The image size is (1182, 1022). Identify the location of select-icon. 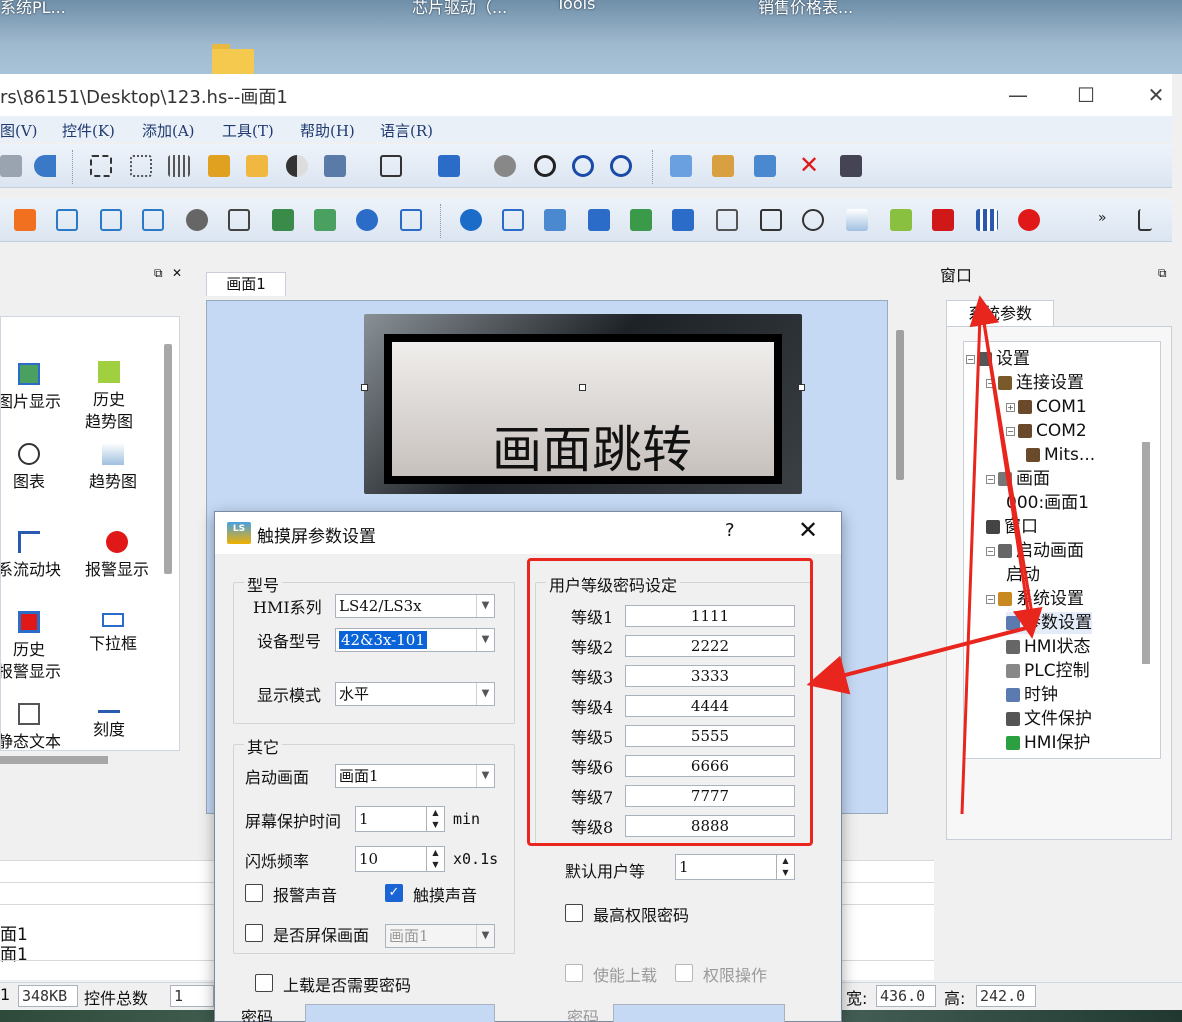
(101, 166).